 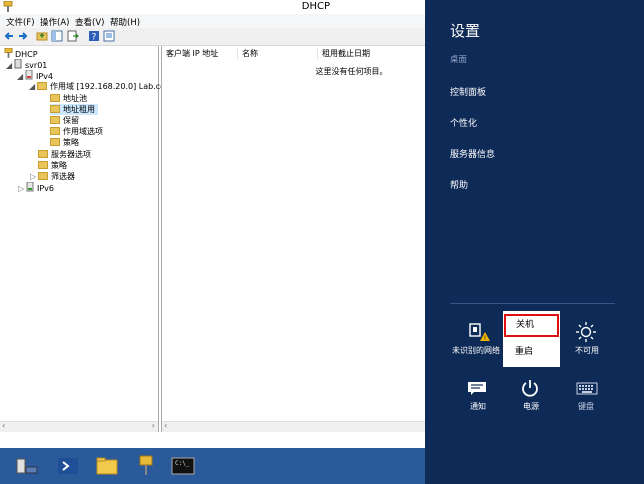 I want to click on tree-label: IPv4, so click(x=45, y=76).